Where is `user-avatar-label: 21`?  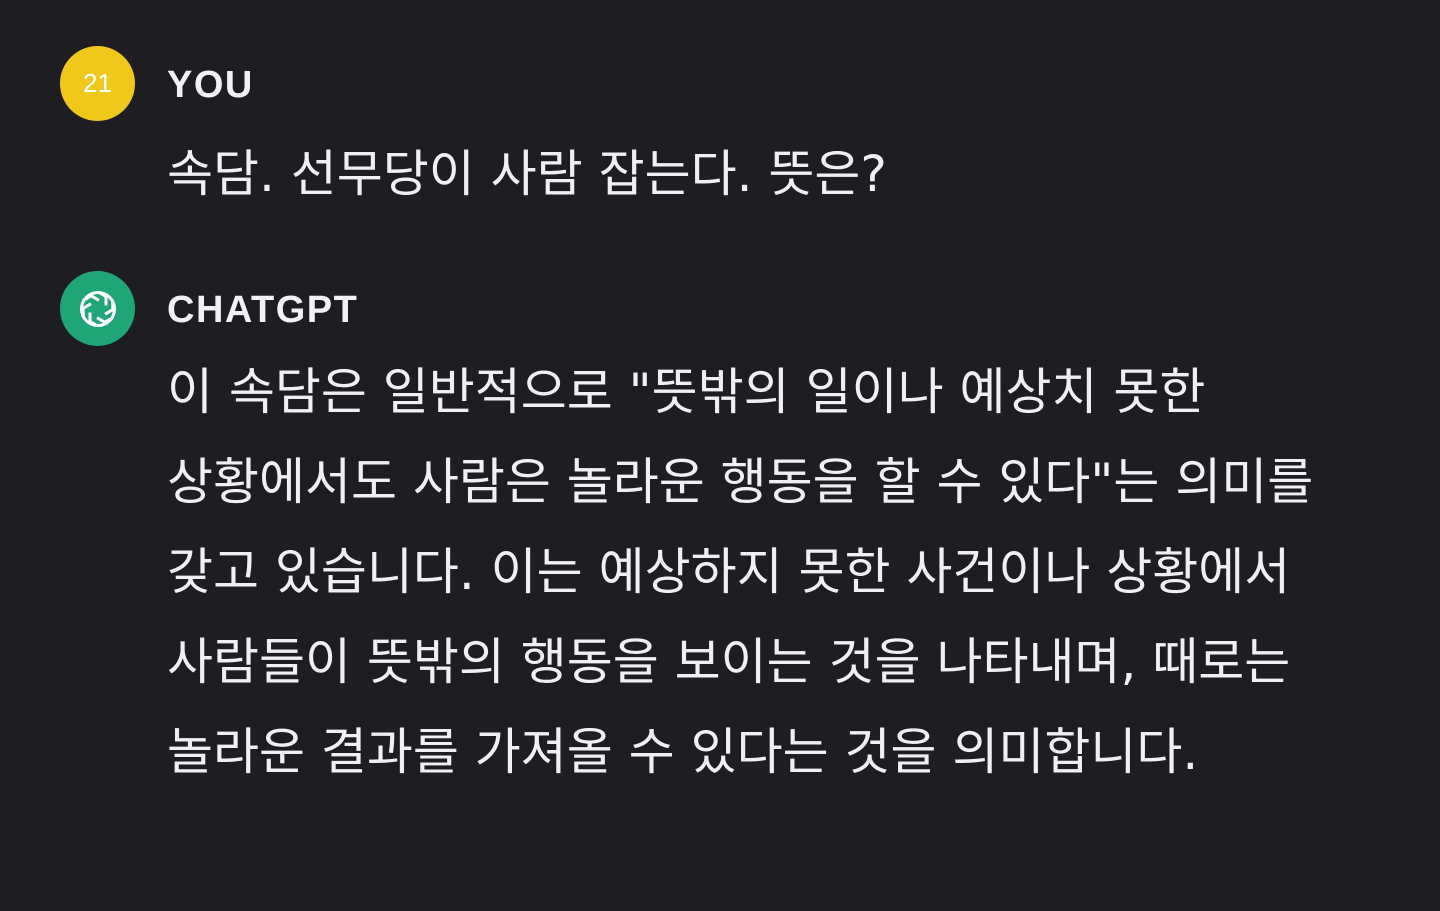
user-avatar-label: 21 is located at coordinates (97, 83).